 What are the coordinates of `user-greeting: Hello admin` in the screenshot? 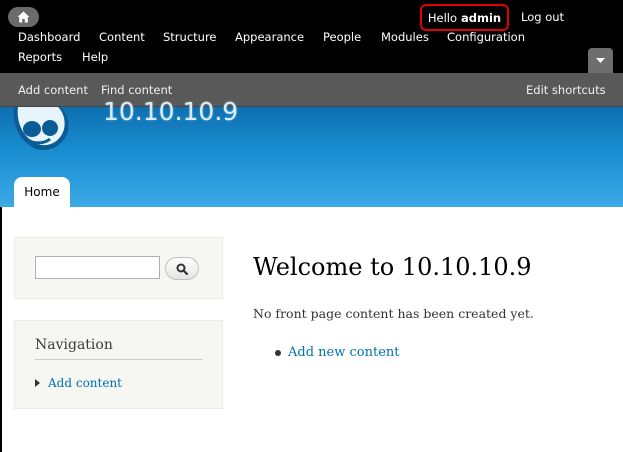 It's located at (464, 17).